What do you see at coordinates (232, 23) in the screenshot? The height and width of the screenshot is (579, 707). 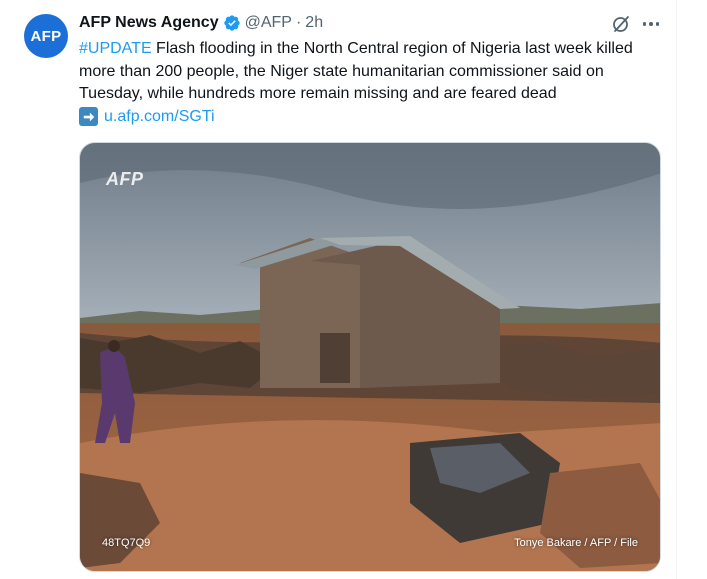 I see `verified-badge-icon` at bounding box center [232, 23].